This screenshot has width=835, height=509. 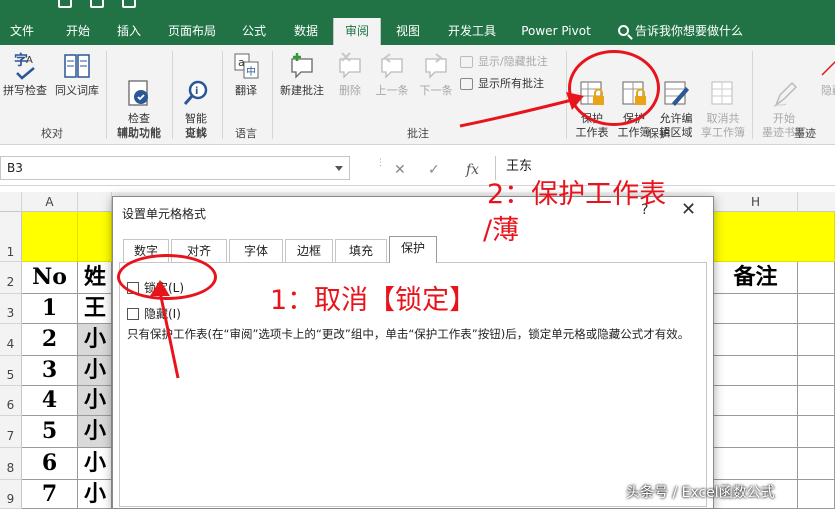 I want to click on column-header-i, so click(x=816, y=202).